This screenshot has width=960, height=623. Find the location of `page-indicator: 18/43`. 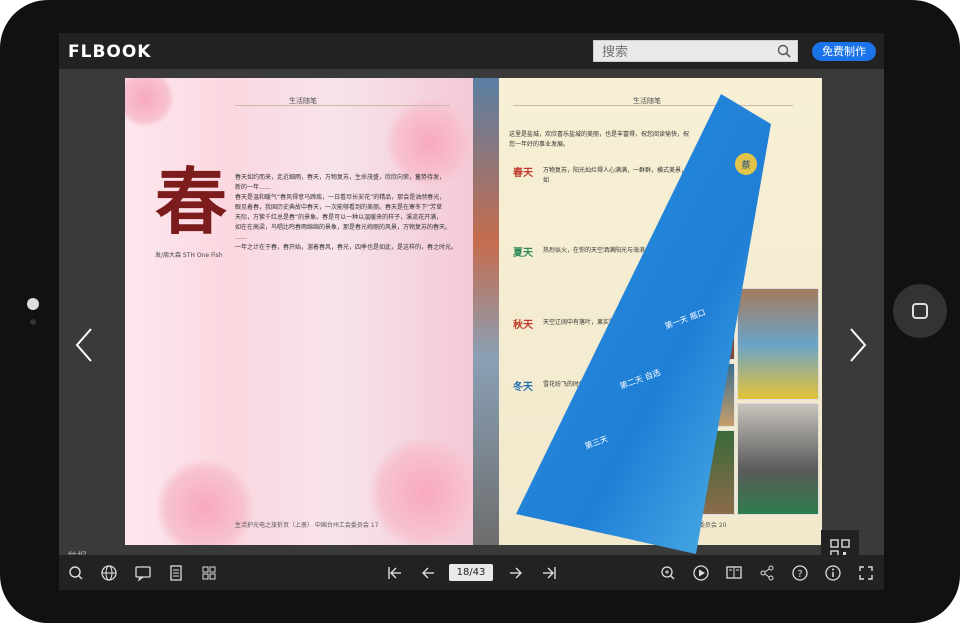

page-indicator: 18/43 is located at coordinates (471, 572).